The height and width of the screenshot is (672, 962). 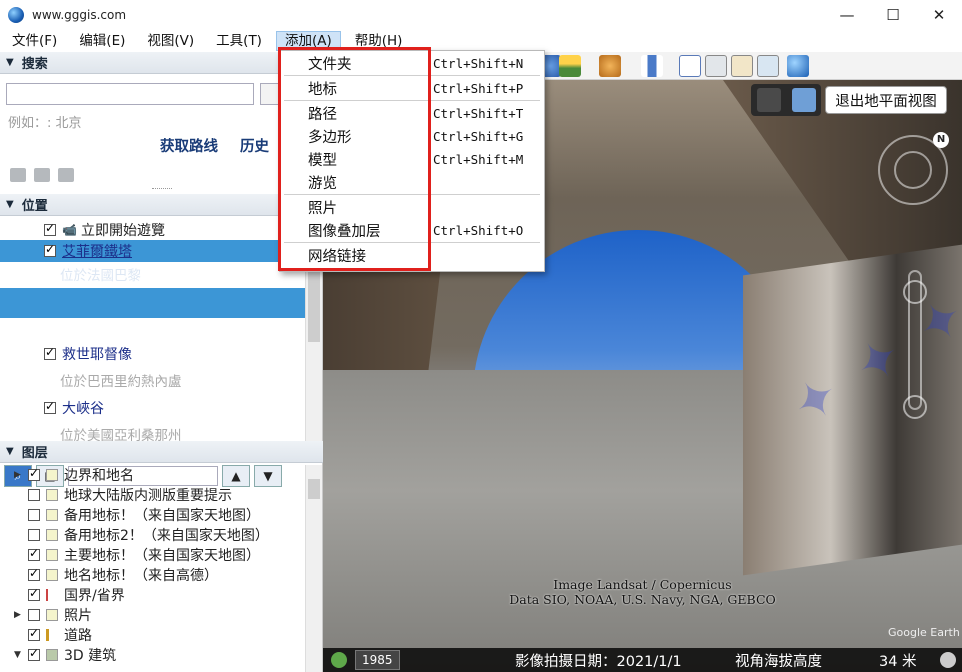 What do you see at coordinates (152, 251) in the screenshot?
I see `list-item-selected: 艾菲爾鐵塔` at bounding box center [152, 251].